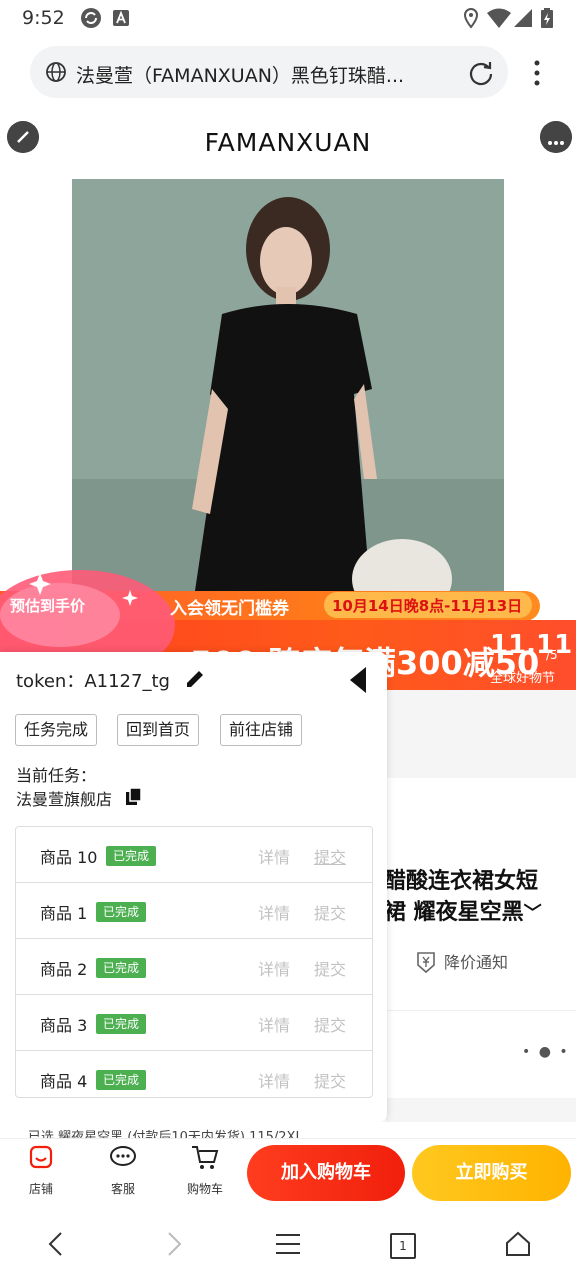 This screenshot has width=576, height=1280. I want to click on wifi-icon, so click(499, 18).